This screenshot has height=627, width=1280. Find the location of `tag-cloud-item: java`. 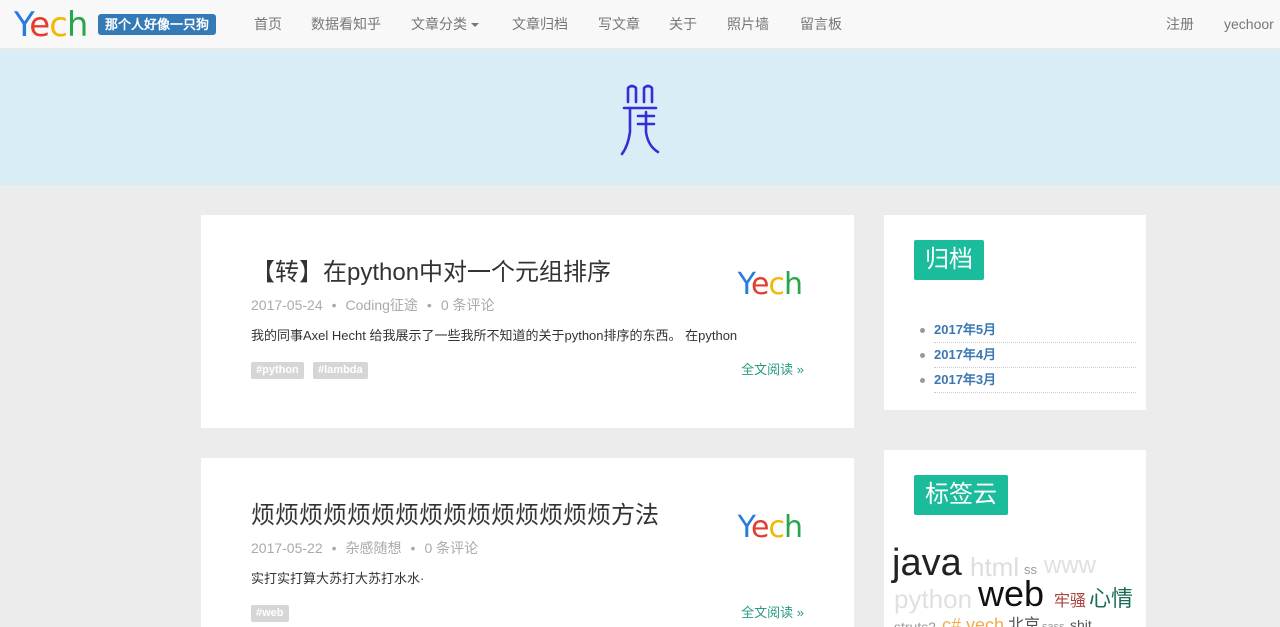

tag-cloud-item: java is located at coordinates (927, 563).